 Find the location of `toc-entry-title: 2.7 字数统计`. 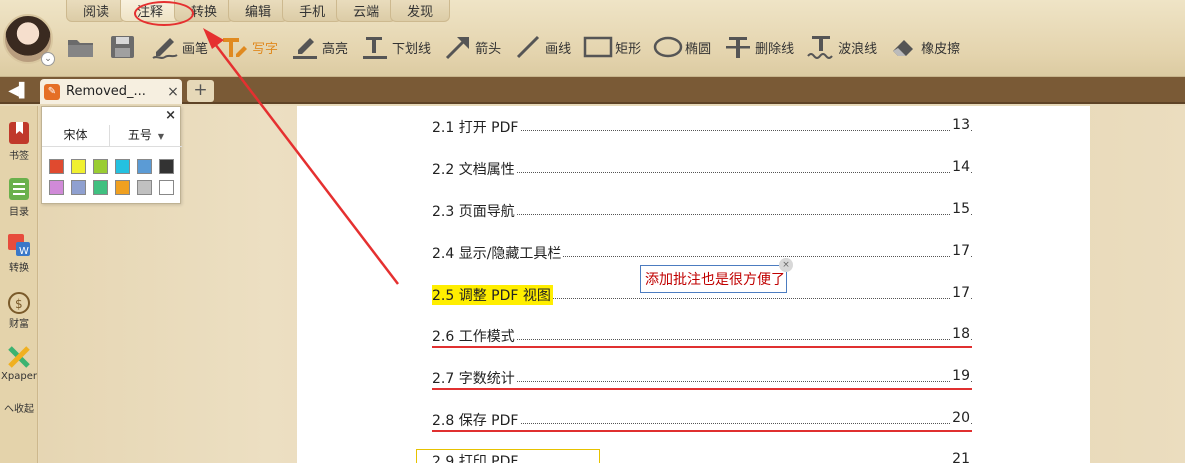

toc-entry-title: 2.7 字数统计 is located at coordinates (474, 378).